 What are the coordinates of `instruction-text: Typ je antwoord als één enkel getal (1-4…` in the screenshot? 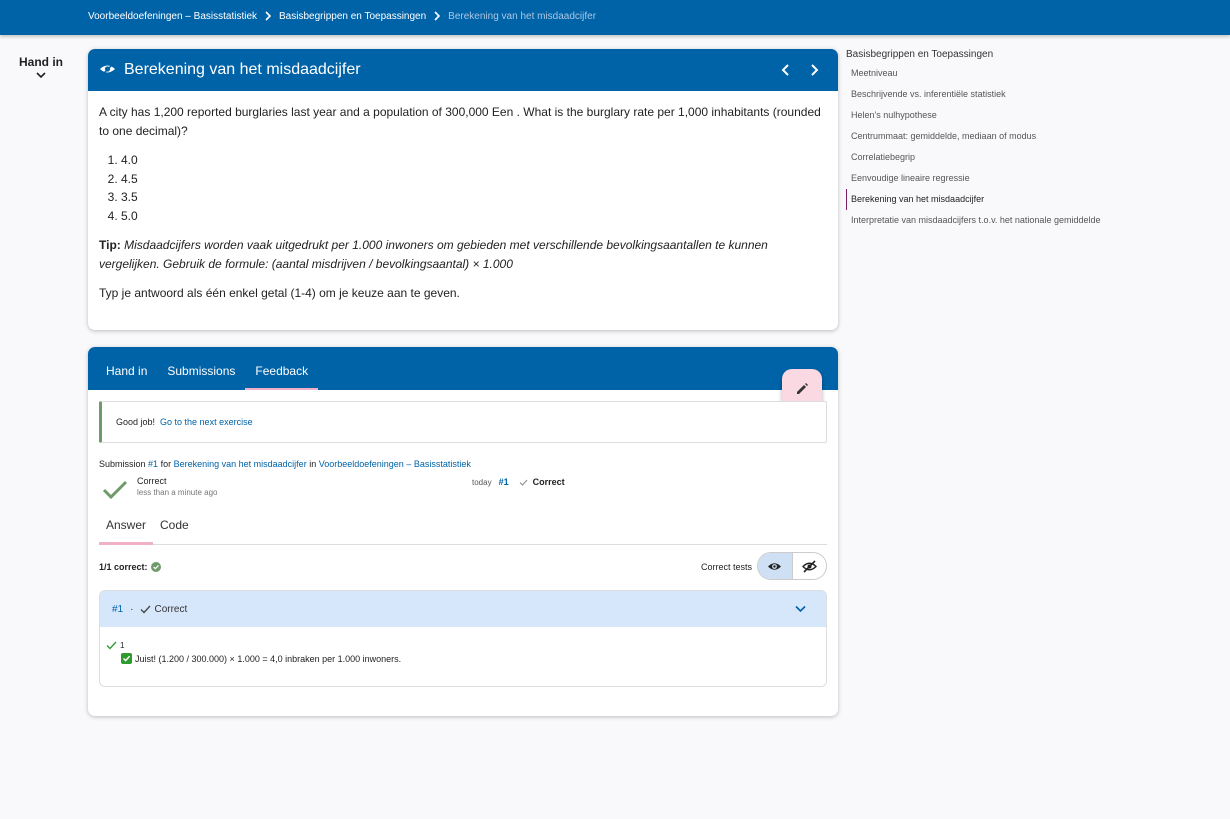 It's located at (279, 292).